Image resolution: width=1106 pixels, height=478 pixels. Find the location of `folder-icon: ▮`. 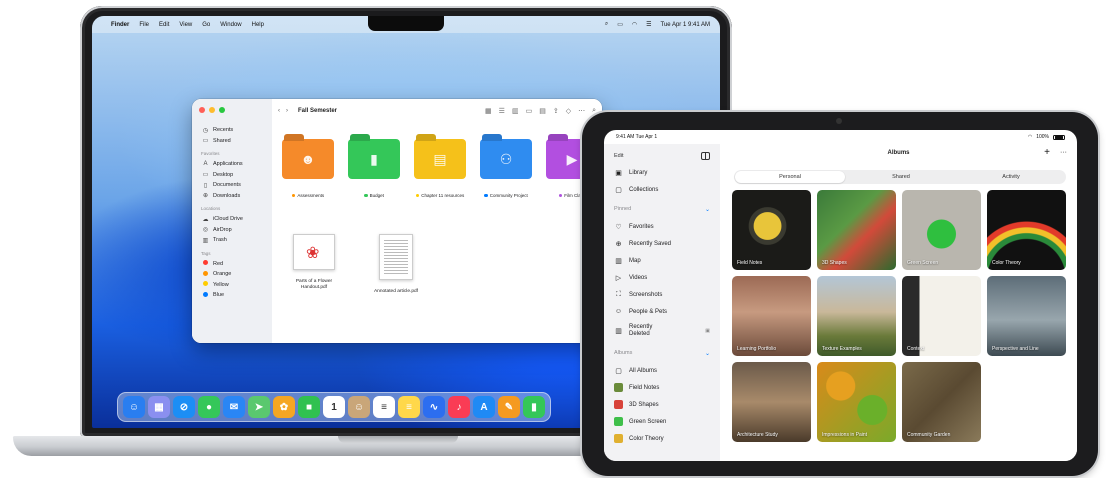

folder-icon: ▮ is located at coordinates (374, 159).